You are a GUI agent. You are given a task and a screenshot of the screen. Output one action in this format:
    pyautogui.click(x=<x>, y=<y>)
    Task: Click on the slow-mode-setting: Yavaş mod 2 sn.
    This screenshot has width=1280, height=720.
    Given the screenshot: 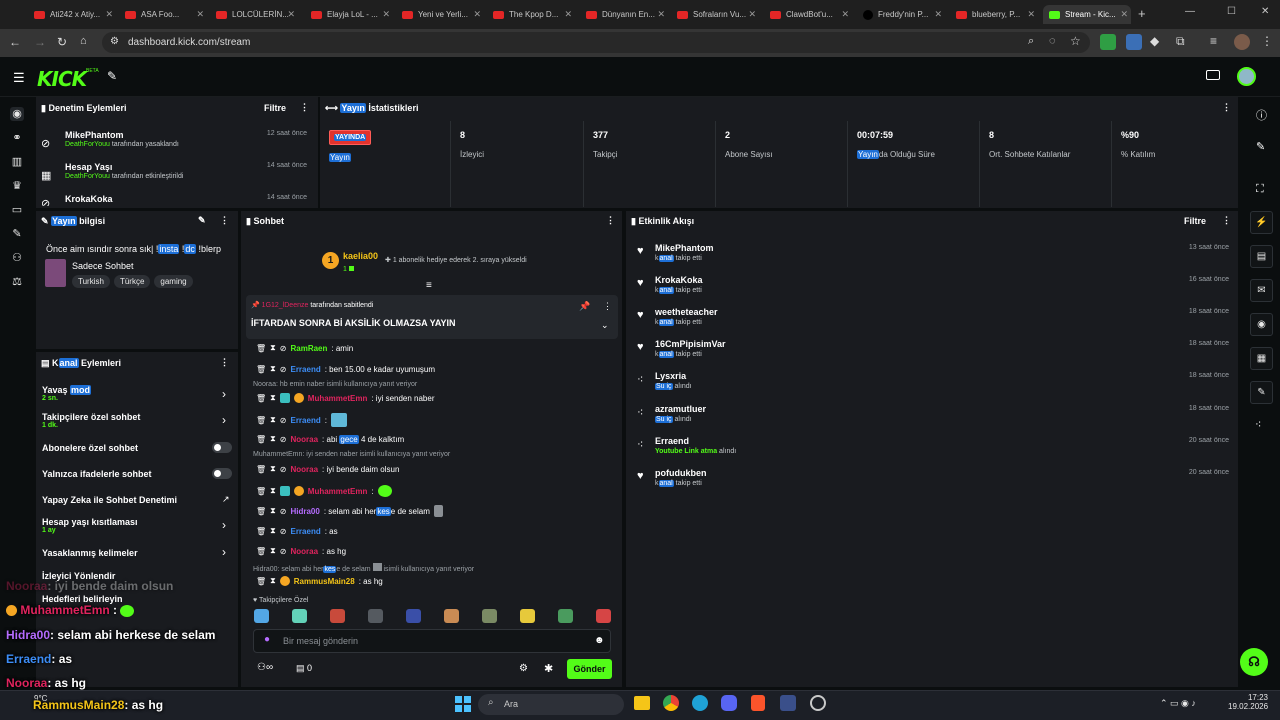 What is the action you would take?
    pyautogui.click(x=67, y=393)
    